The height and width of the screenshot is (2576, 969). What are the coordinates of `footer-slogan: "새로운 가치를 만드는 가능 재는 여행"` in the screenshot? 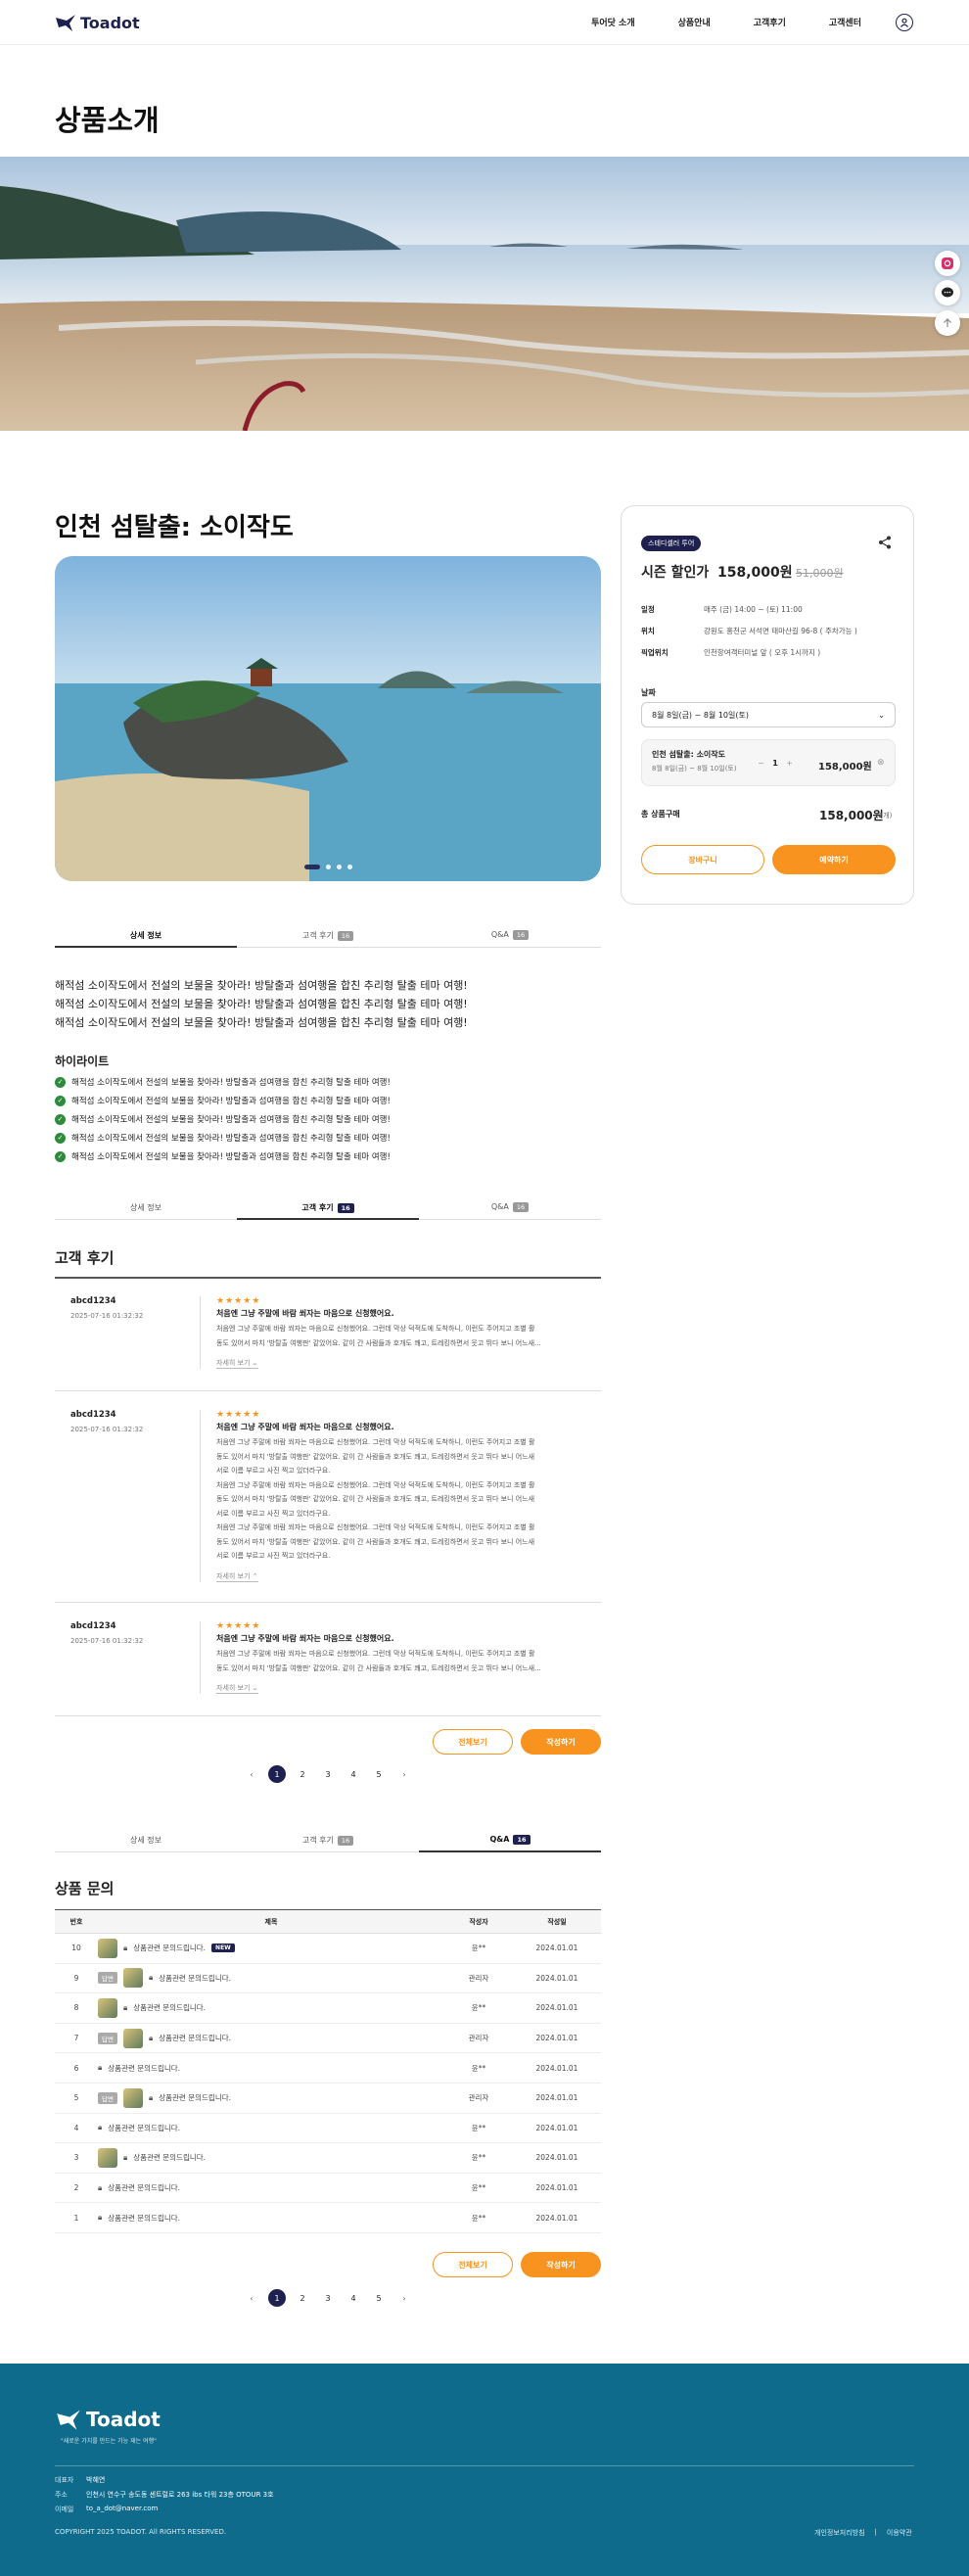 It's located at (109, 2441).